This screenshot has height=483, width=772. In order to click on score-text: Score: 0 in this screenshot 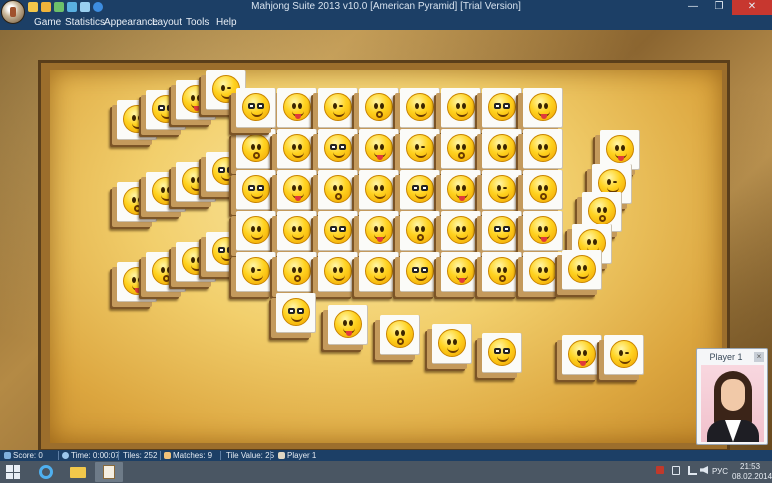, I will do `click(28, 455)`.